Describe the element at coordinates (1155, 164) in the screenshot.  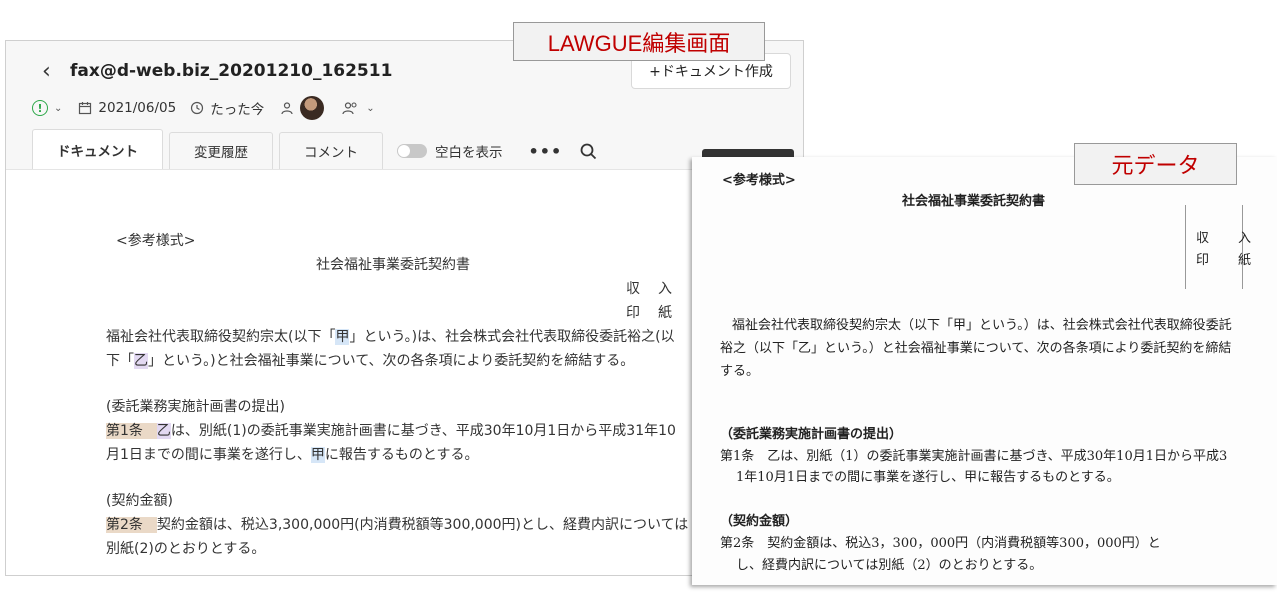
I see `original-label: 元データ` at that location.